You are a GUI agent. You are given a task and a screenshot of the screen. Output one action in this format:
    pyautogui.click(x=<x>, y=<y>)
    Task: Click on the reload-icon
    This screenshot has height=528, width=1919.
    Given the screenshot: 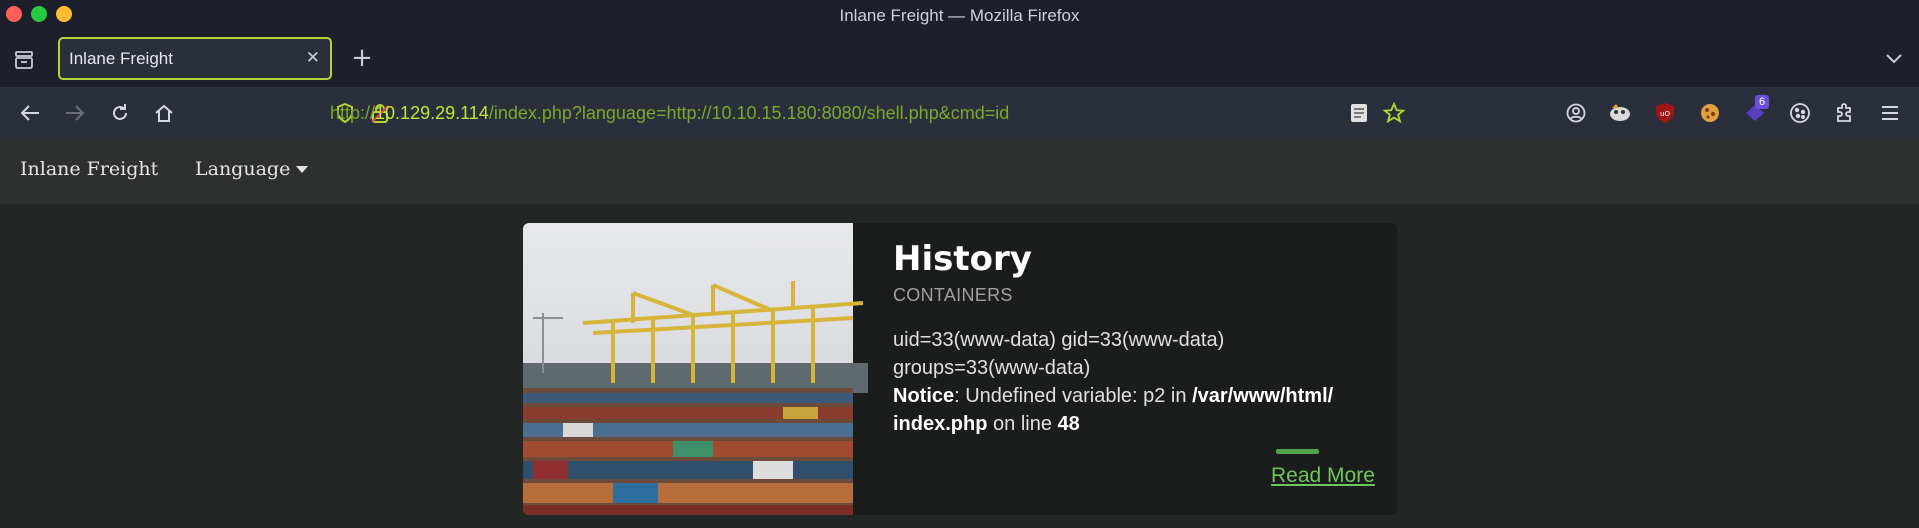 What is the action you would take?
    pyautogui.click(x=120, y=113)
    